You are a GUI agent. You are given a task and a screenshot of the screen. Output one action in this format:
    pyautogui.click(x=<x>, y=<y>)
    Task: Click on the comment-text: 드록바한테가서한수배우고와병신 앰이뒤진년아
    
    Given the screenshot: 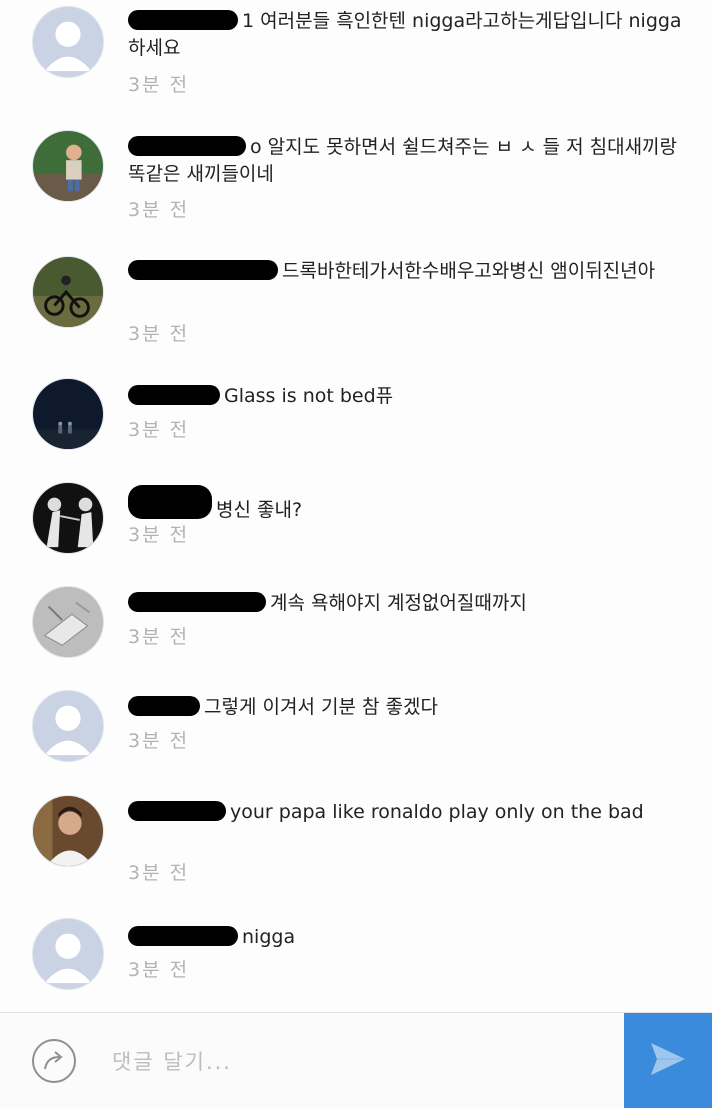 What is the action you would take?
    pyautogui.click(x=408, y=271)
    